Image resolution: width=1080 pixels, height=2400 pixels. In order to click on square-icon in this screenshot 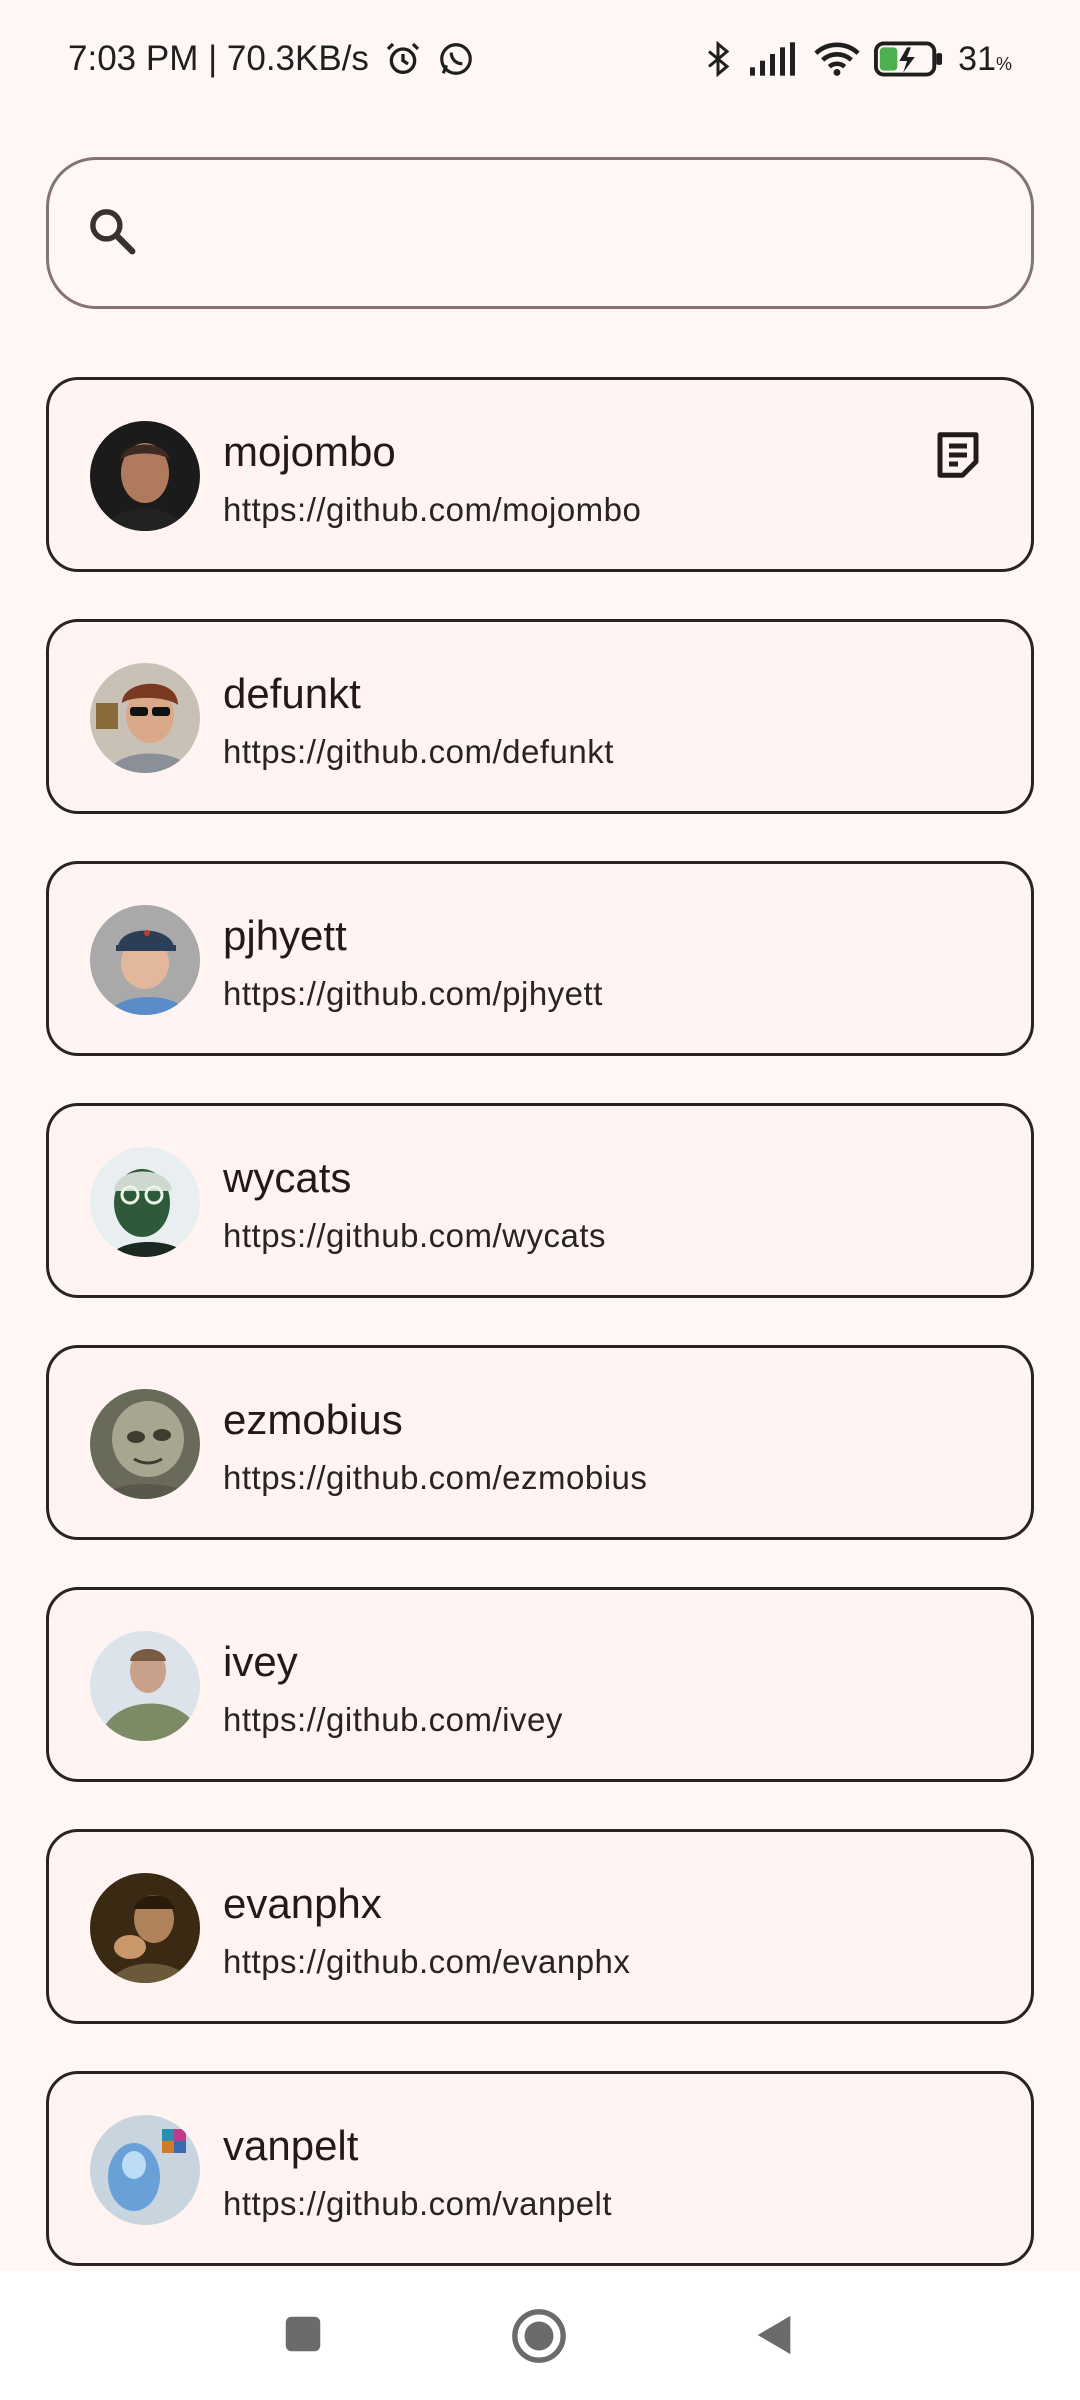, I will do `click(303, 2334)`.